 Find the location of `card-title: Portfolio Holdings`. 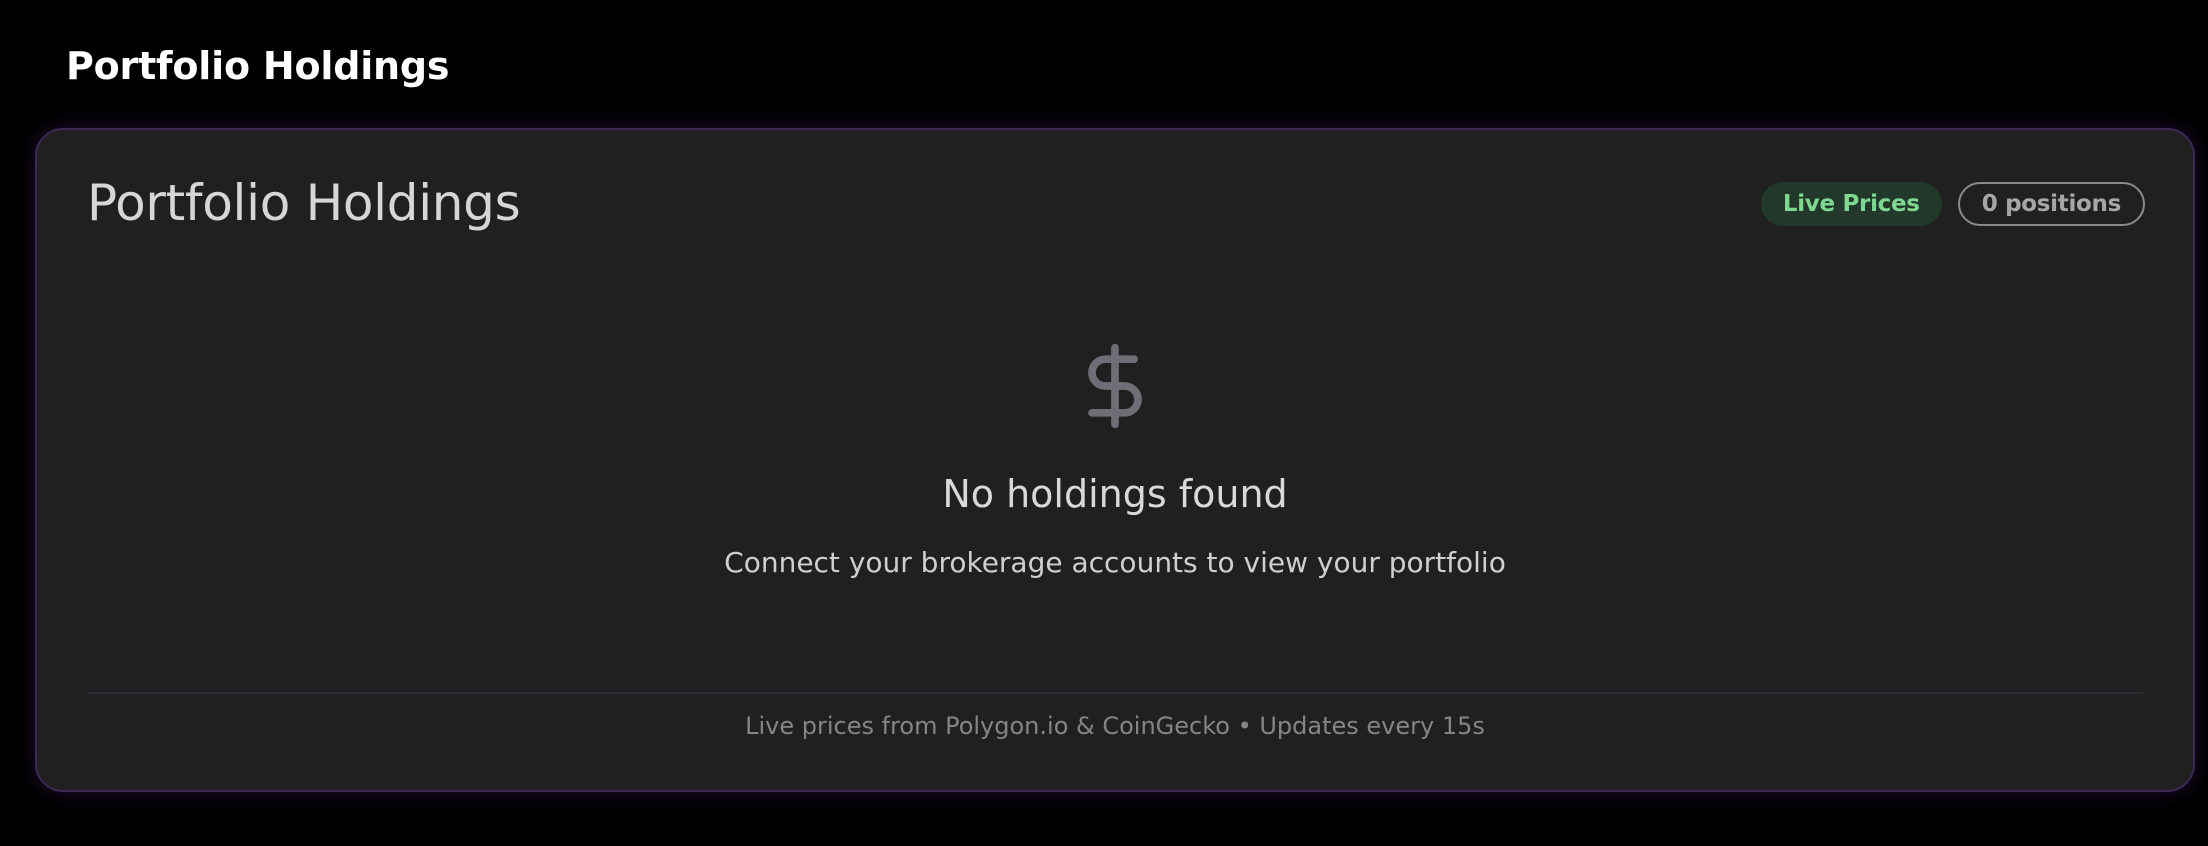

card-title: Portfolio Holdings is located at coordinates (304, 203).